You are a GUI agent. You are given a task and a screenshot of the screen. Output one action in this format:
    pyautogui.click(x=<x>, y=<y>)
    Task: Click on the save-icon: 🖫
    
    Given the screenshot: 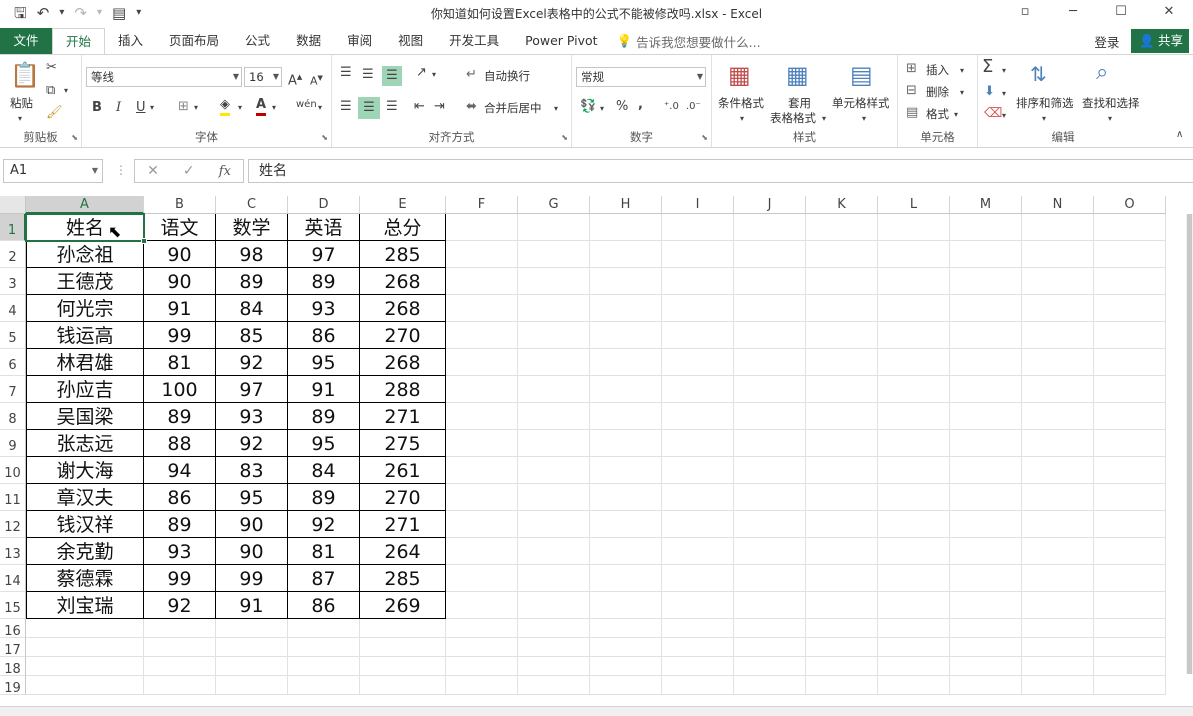 What is the action you would take?
    pyautogui.click(x=20, y=13)
    